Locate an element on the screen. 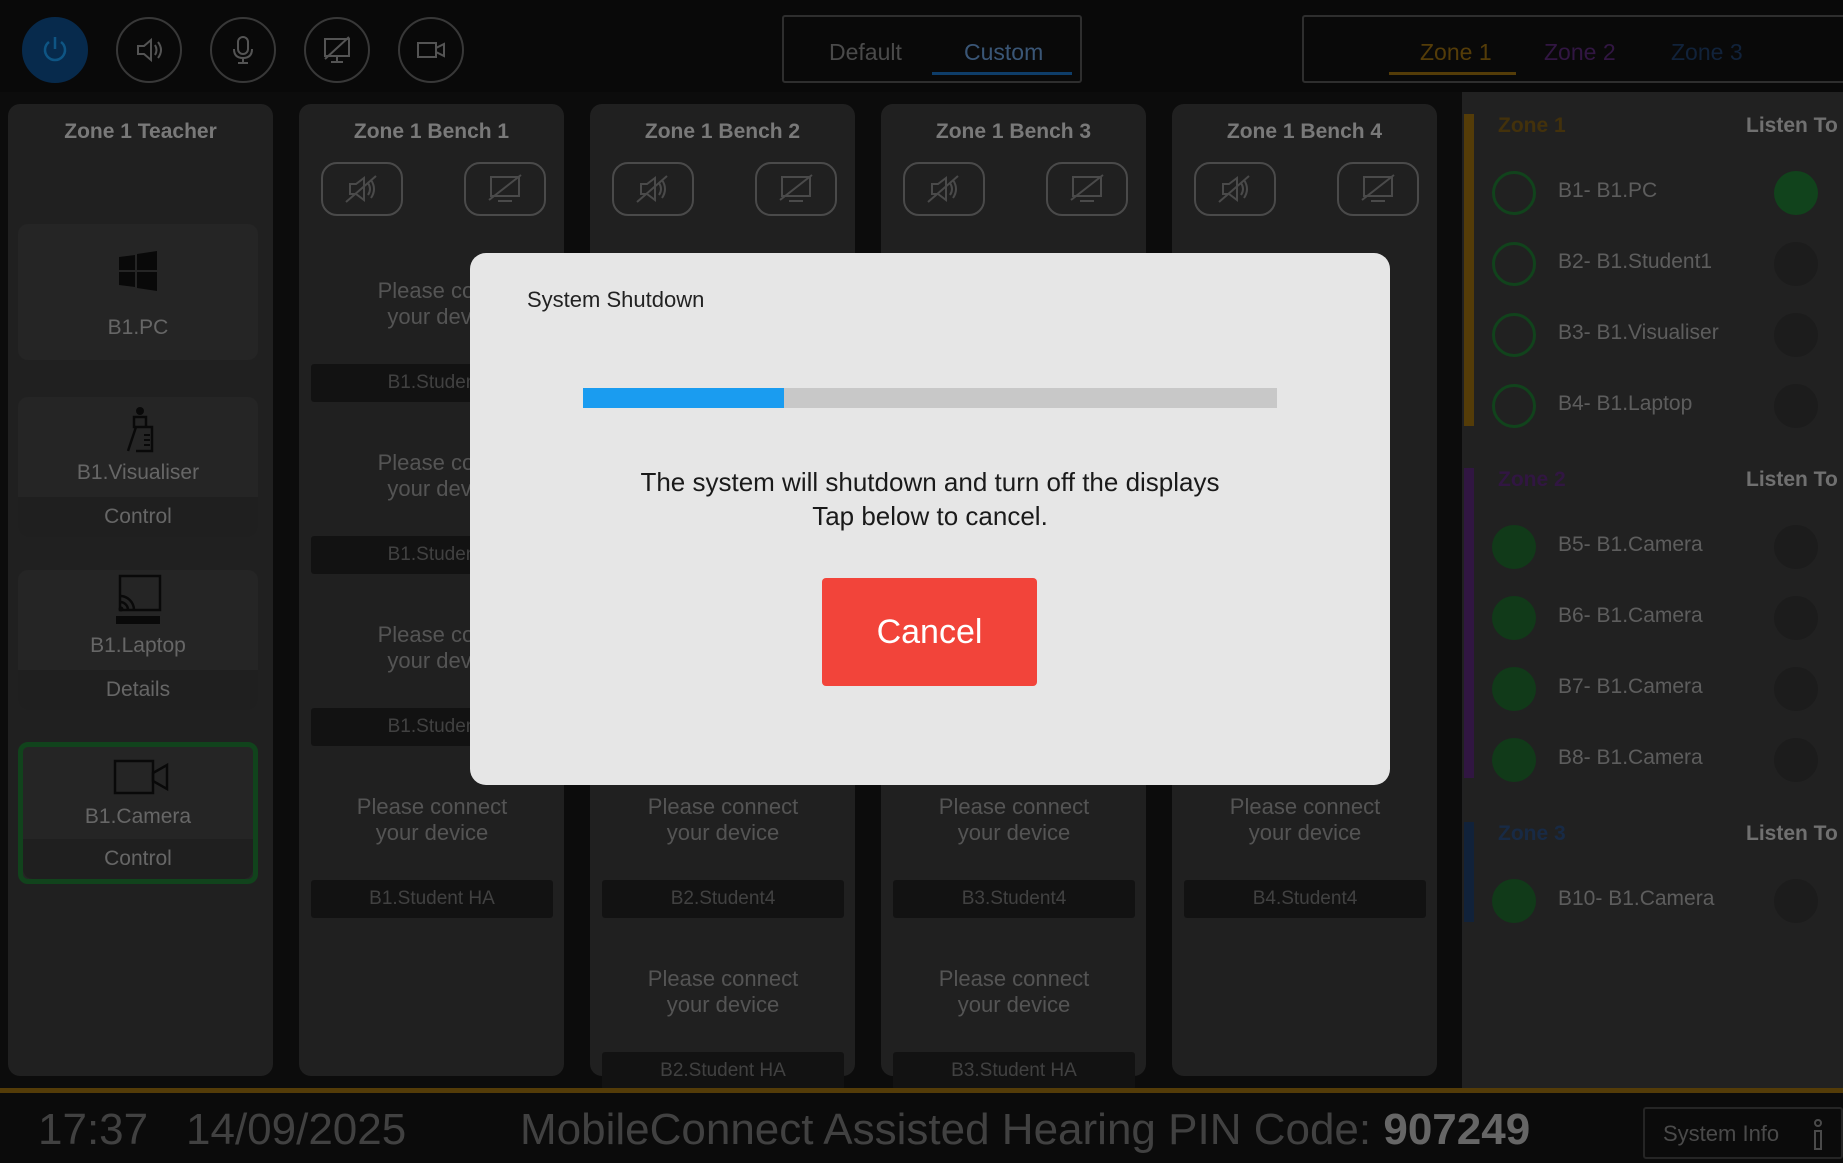 Image resolution: width=1843 pixels, height=1163 pixels. cancel-button: Cancel is located at coordinates (929, 632).